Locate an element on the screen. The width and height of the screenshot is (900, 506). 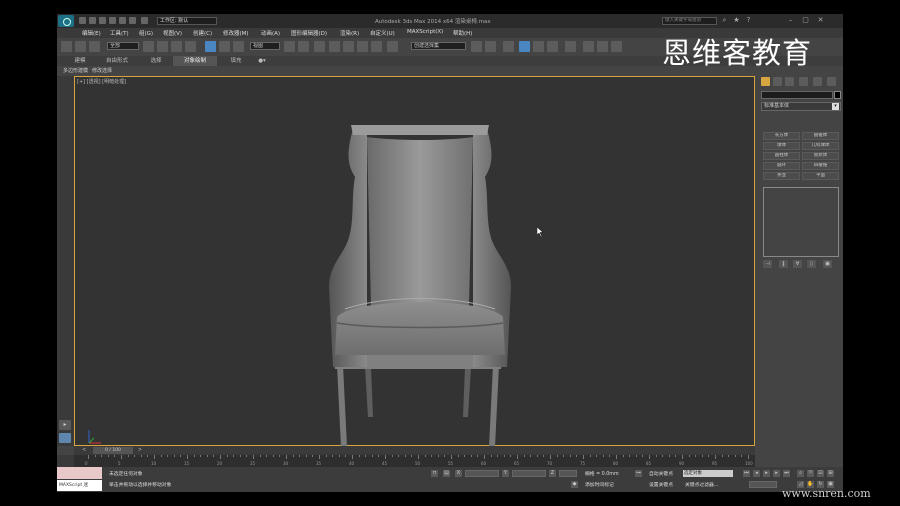
rect-selection-icon is located at coordinates (176, 46).